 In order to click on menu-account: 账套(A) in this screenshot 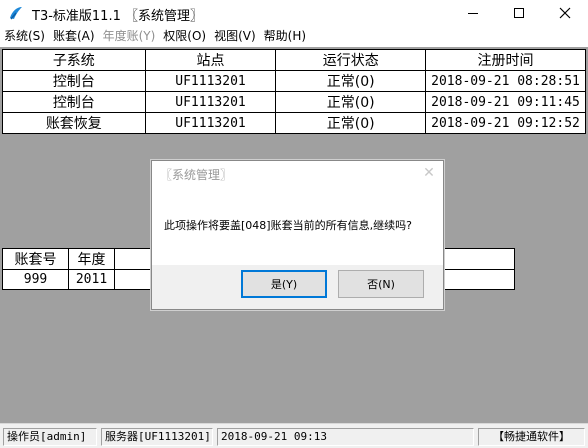, I will do `click(74, 36)`.